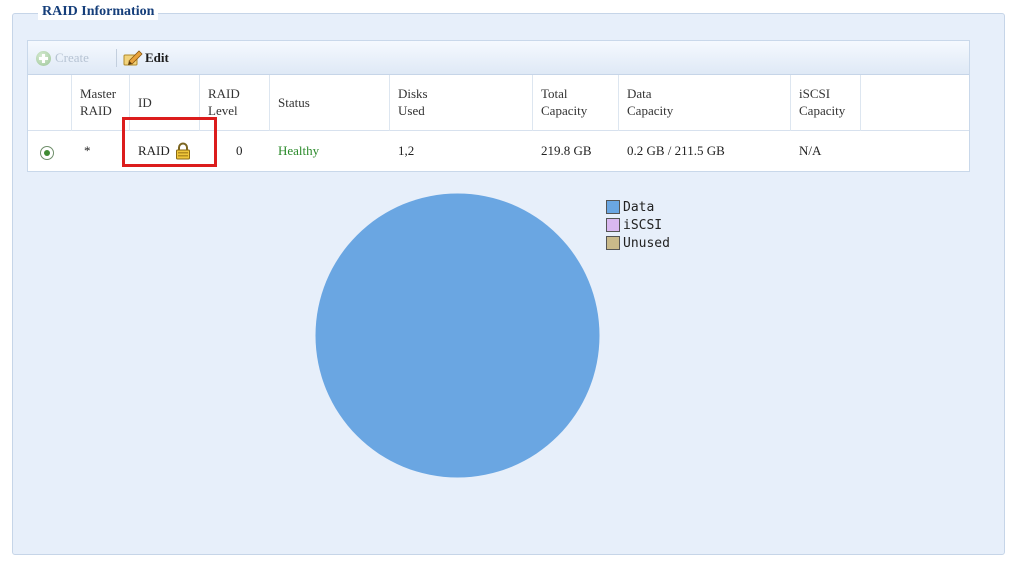 This screenshot has width=1015, height=565. What do you see at coordinates (566, 150) in the screenshot?
I see `total-capacity: 219.8 GB` at bounding box center [566, 150].